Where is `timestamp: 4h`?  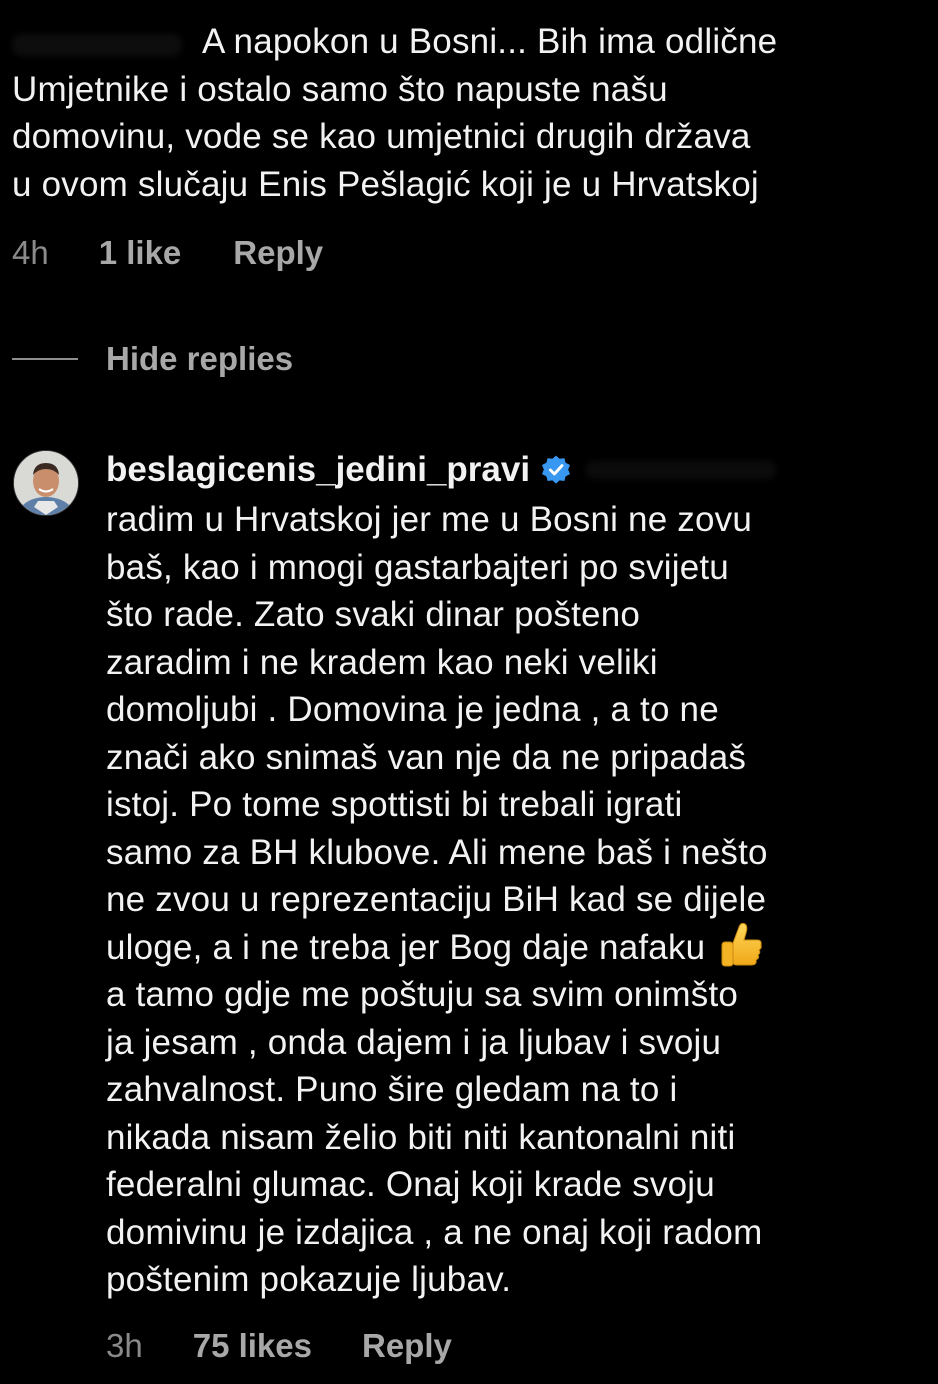 timestamp: 4h is located at coordinates (30, 252).